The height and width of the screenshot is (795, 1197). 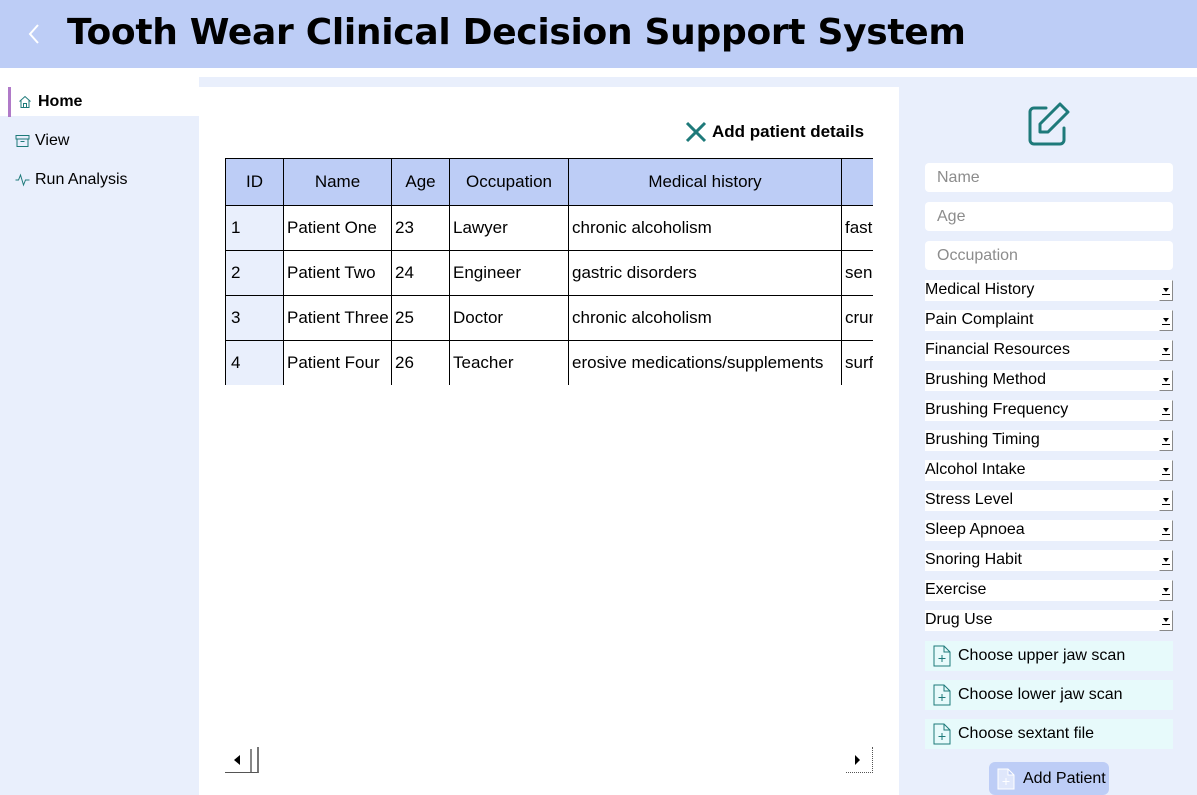 What do you see at coordinates (705, 362) in the screenshot?
I see `cell-medical-history: erosive medications/supplements` at bounding box center [705, 362].